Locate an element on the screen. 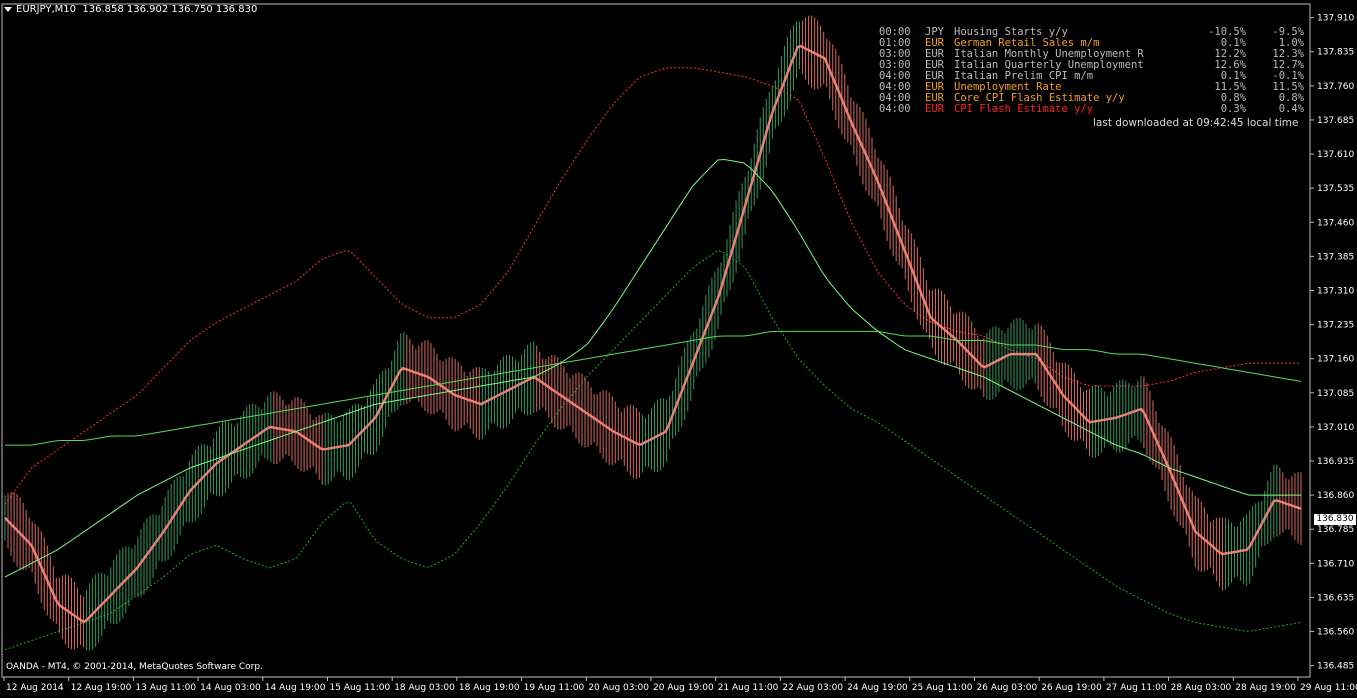 Image resolution: width=1357 pixels, height=698 pixels. y-tick-label: 136.560 is located at coordinates (1335, 633).